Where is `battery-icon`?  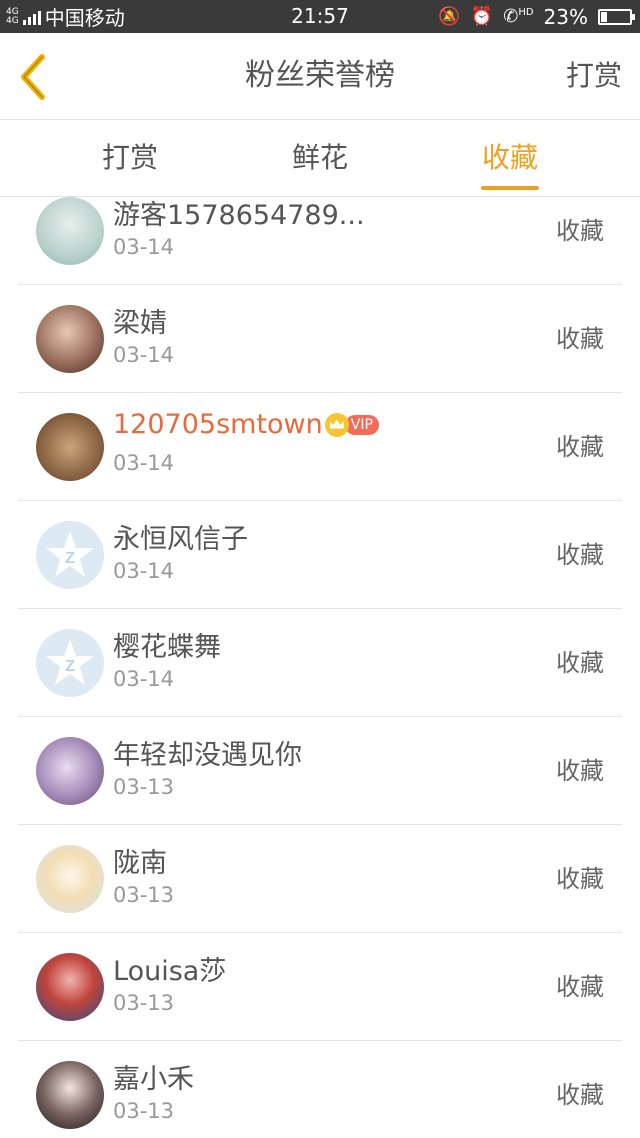
battery-icon is located at coordinates (616, 16).